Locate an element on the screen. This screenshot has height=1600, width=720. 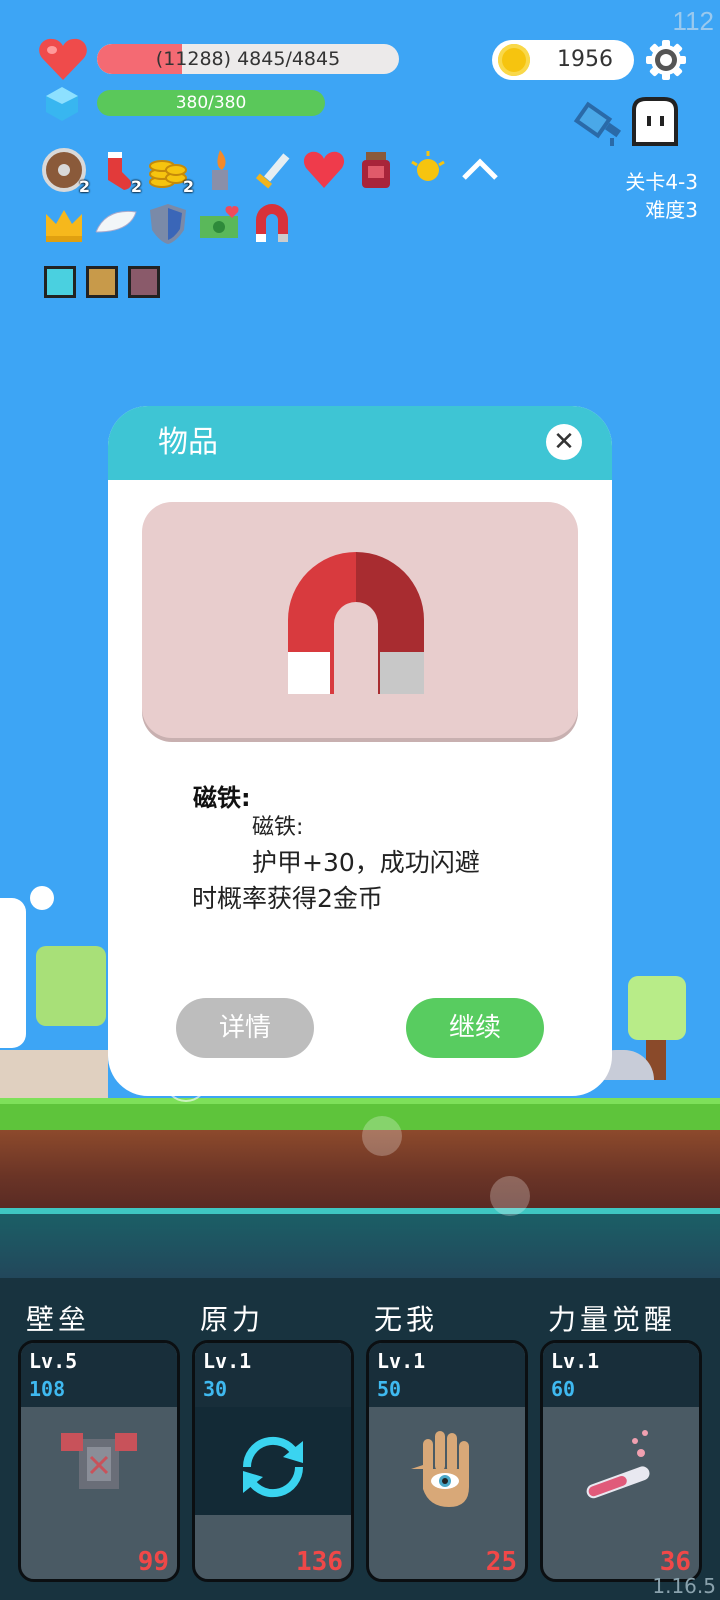
skill-card-selfless: Lv.1 50 25 is located at coordinates (447, 1461).